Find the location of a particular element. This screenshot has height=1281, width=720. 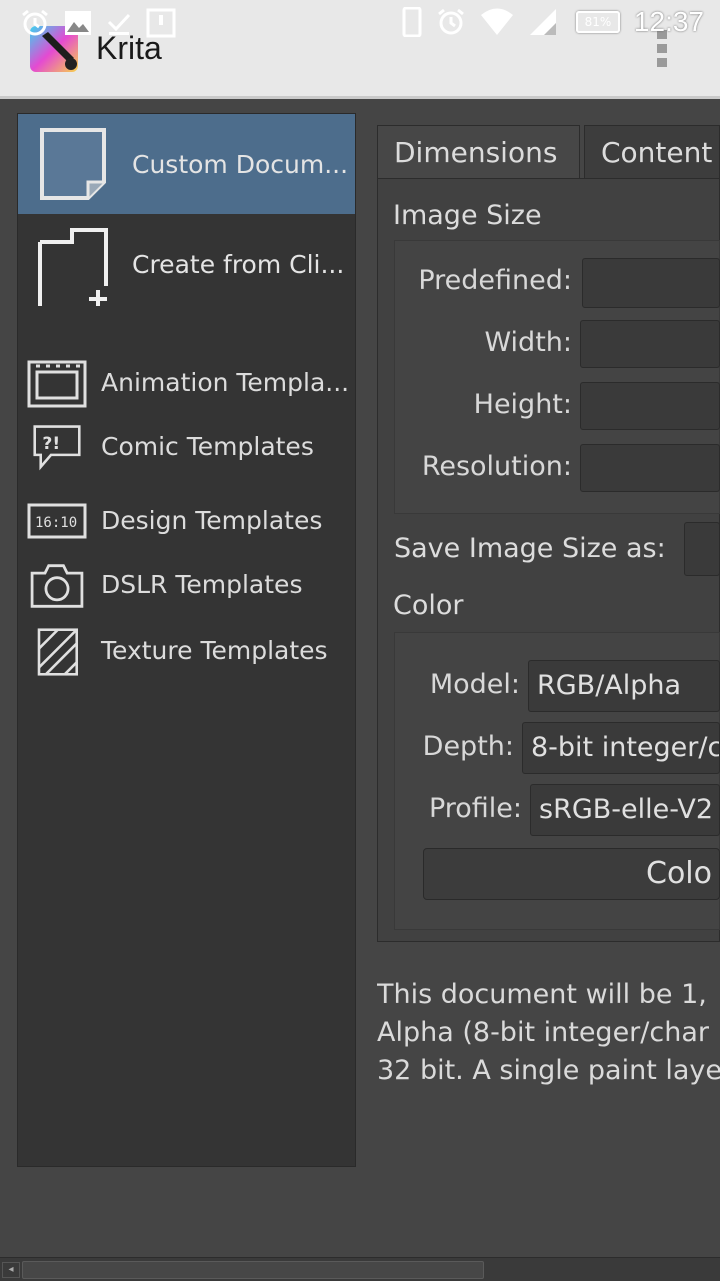

texture-templates-label: Texture Templates is located at coordinates (214, 650).